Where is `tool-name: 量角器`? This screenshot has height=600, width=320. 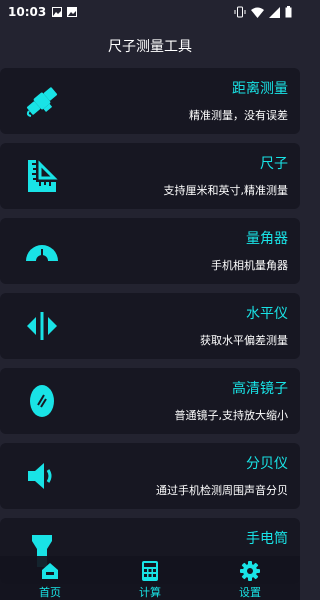
tool-name: 量角器 is located at coordinates (267, 239).